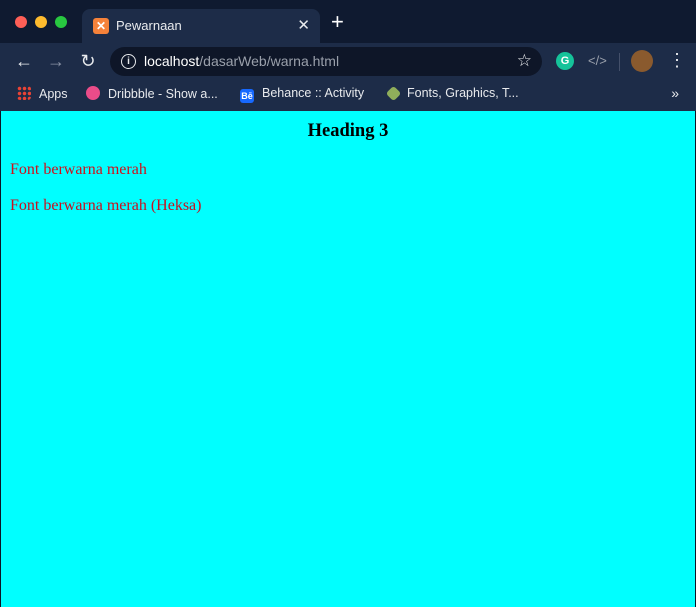 The height and width of the screenshot is (607, 696). I want to click on bookmark-star-icon: ☆, so click(524, 61).